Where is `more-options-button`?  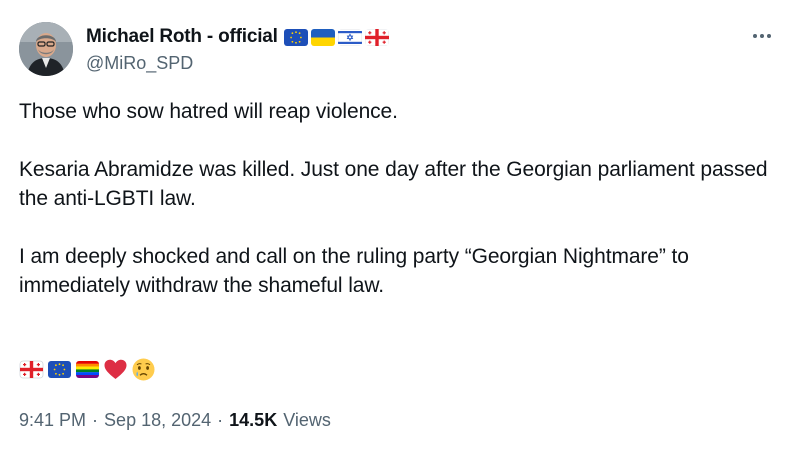 more-options-button is located at coordinates (762, 36).